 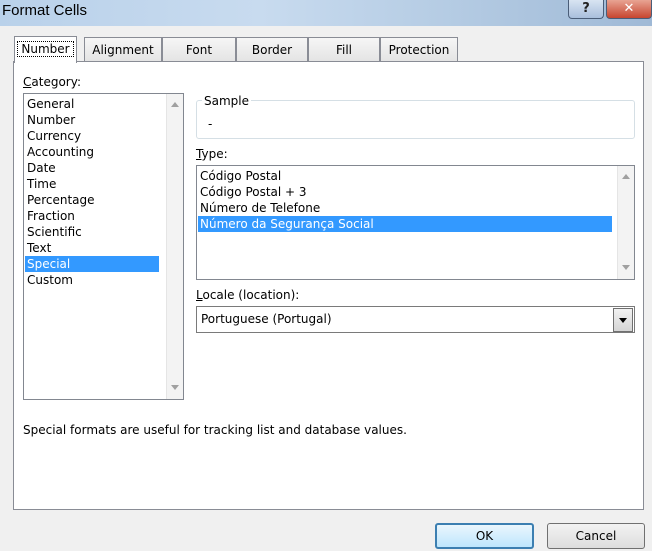 What do you see at coordinates (52, 82) in the screenshot?
I see `category-label: Category:` at bounding box center [52, 82].